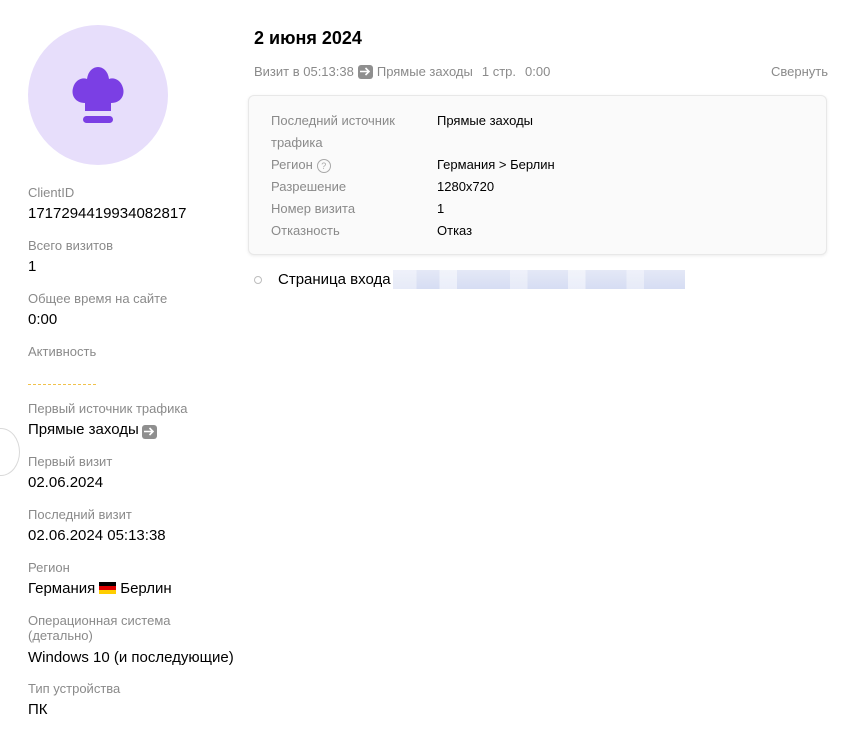 This screenshot has width=848, height=740. What do you see at coordinates (49, 567) in the screenshot?
I see `region-label: Регион` at bounding box center [49, 567].